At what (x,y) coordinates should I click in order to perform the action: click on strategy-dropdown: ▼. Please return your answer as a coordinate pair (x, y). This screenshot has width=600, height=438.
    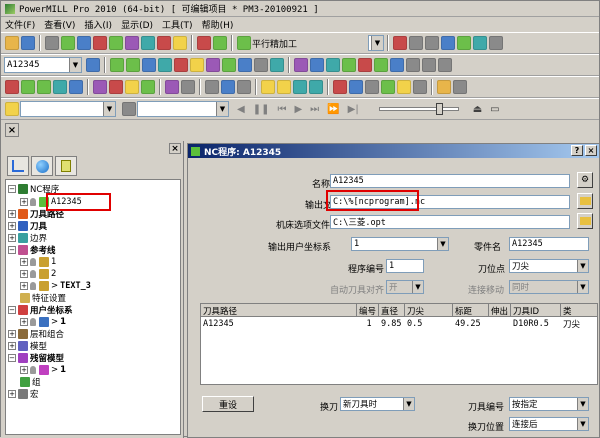
    Looking at the image, I should click on (376, 43).